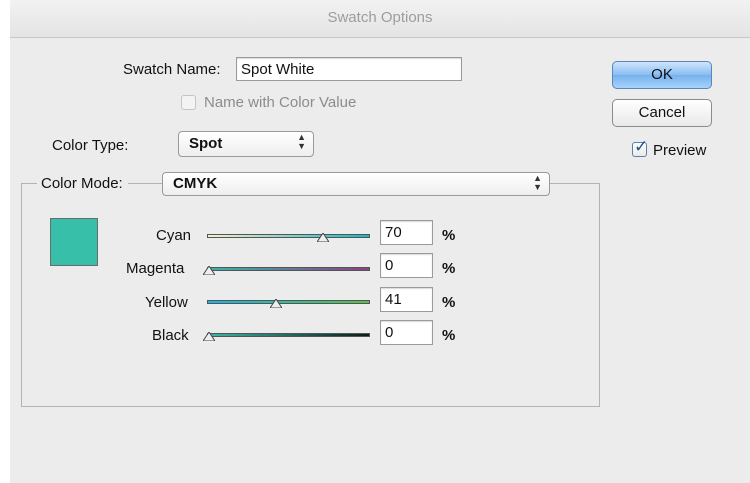 The width and height of the screenshot is (750, 483). I want to click on magenta-slider-thumb, so click(209, 270).